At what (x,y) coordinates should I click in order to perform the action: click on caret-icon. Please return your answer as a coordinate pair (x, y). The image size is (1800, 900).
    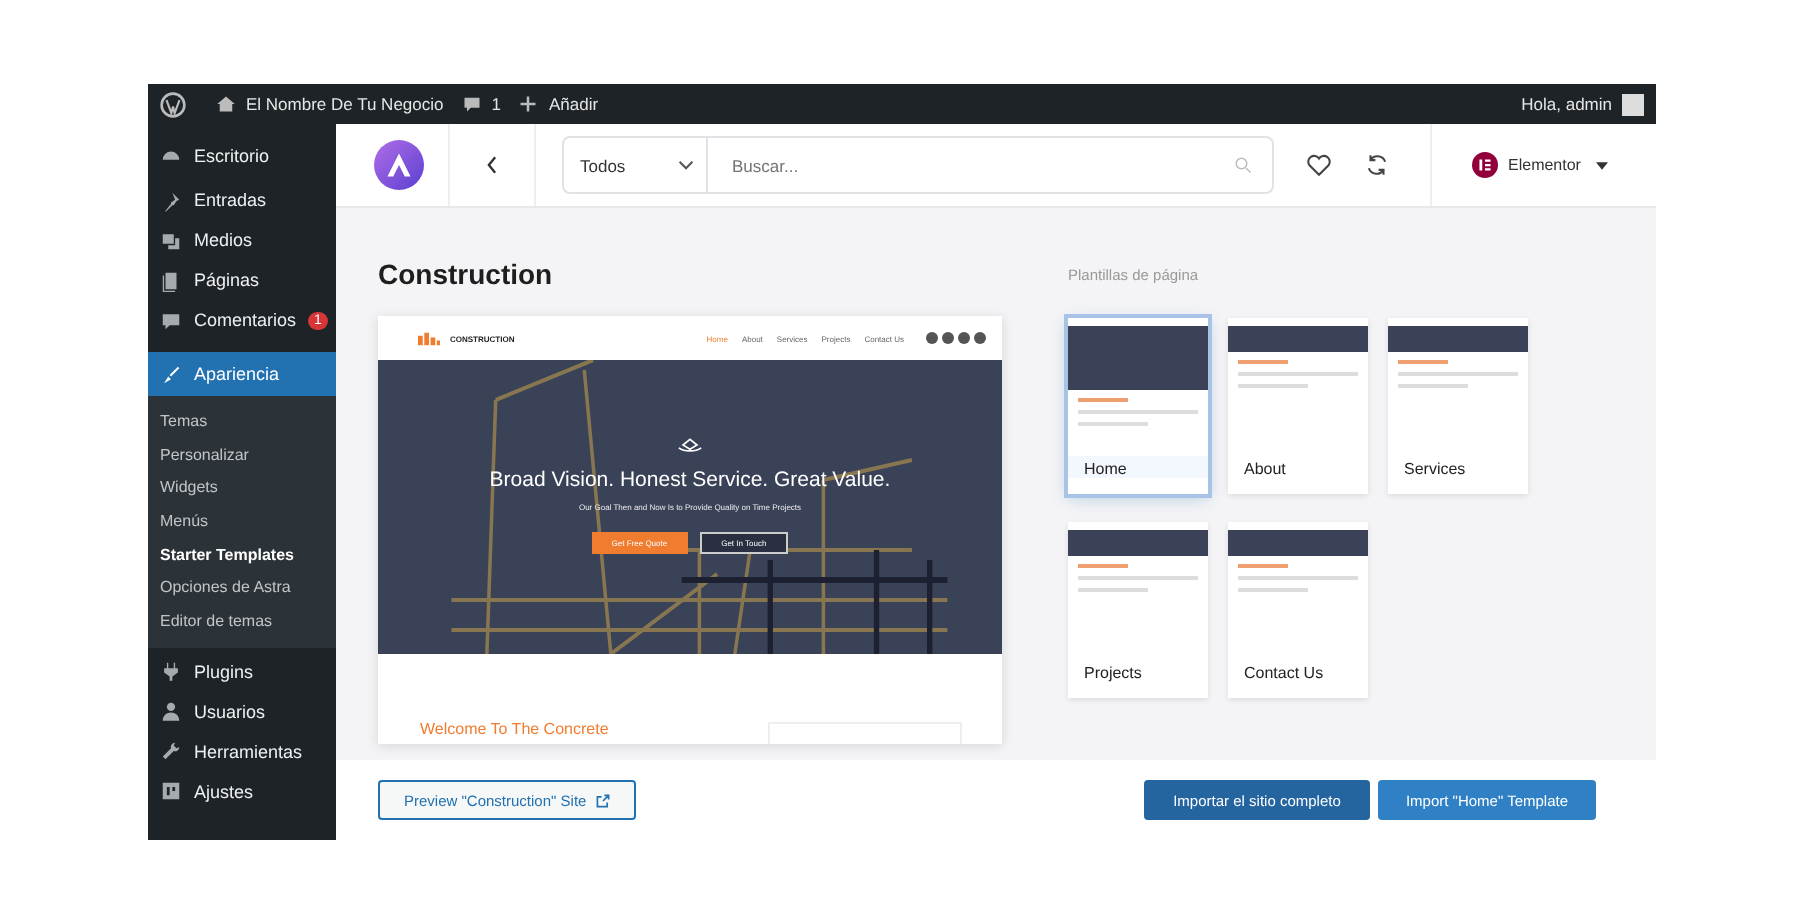
    Looking at the image, I should click on (1602, 165).